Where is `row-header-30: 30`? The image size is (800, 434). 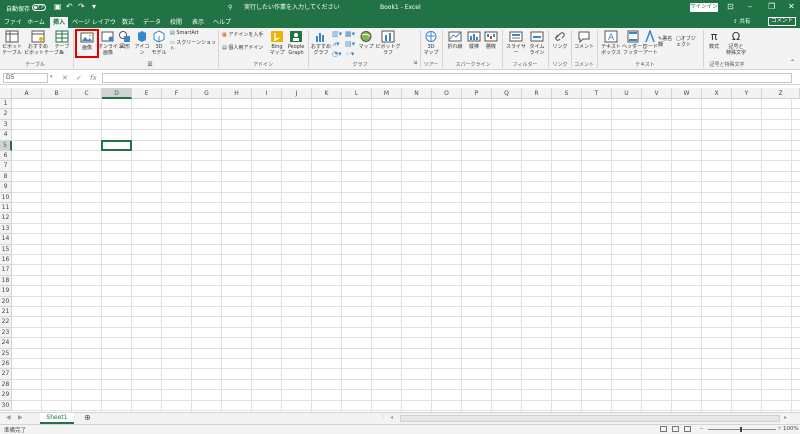
row-header-30: 30 is located at coordinates (6, 405).